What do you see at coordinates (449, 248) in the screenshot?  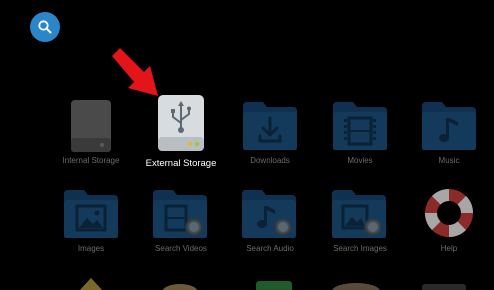 I see `tile-label: Help` at bounding box center [449, 248].